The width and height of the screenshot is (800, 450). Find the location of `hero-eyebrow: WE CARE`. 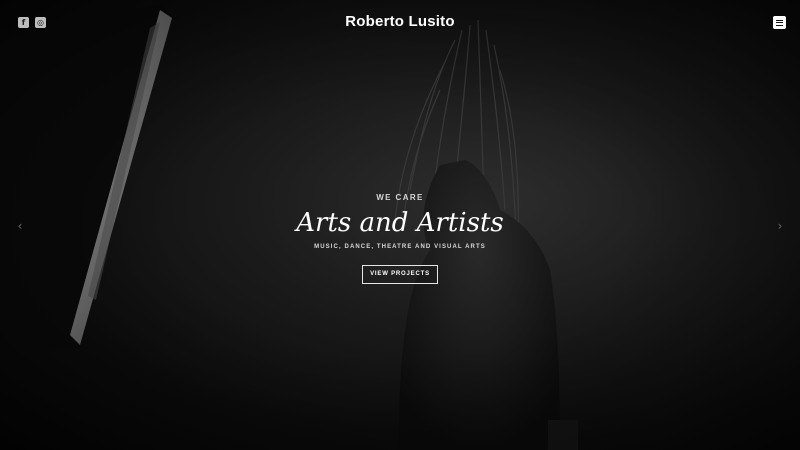

hero-eyebrow: WE CARE is located at coordinates (400, 197).